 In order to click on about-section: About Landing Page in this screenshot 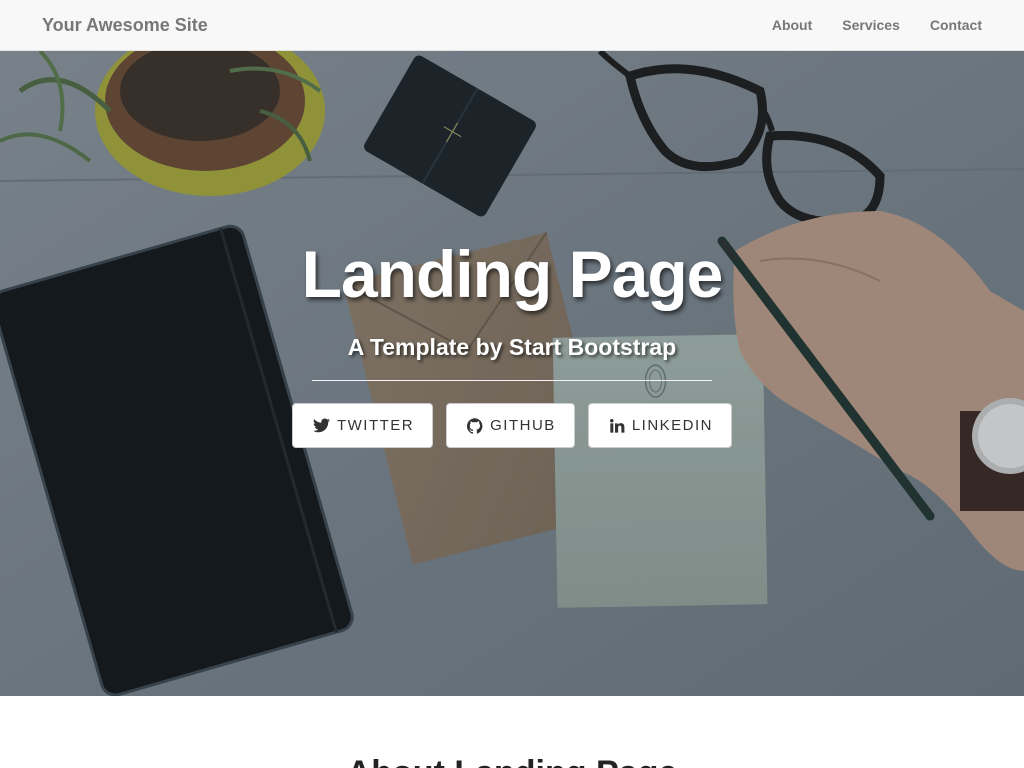, I will do `click(512, 732)`.